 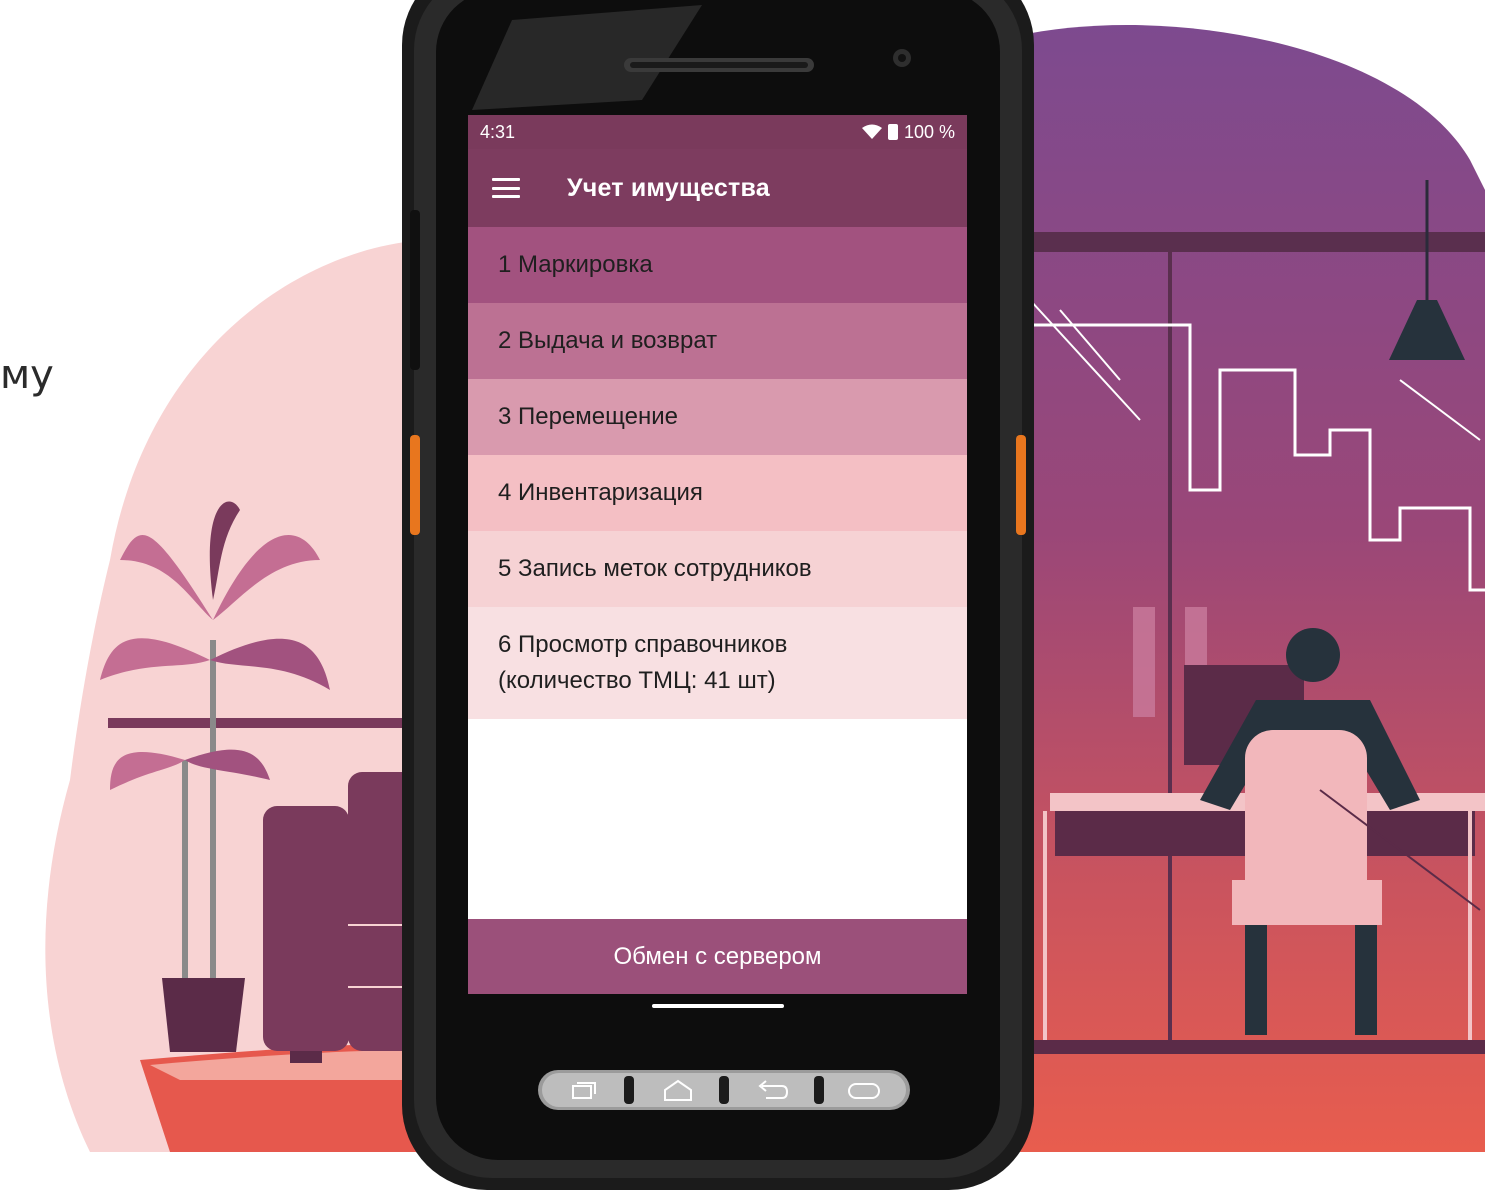 I want to click on menu-item-label: 2 Выдача и возврат, so click(x=608, y=340).